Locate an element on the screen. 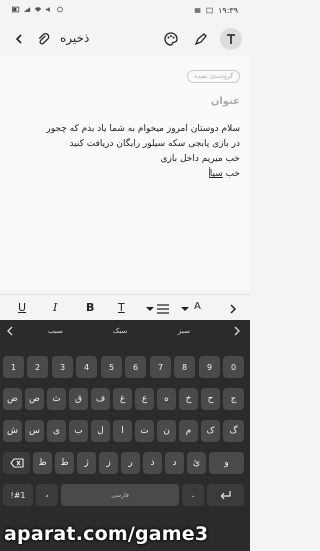 This screenshot has width=320, height=551. paperclip-icon is located at coordinates (43, 38).